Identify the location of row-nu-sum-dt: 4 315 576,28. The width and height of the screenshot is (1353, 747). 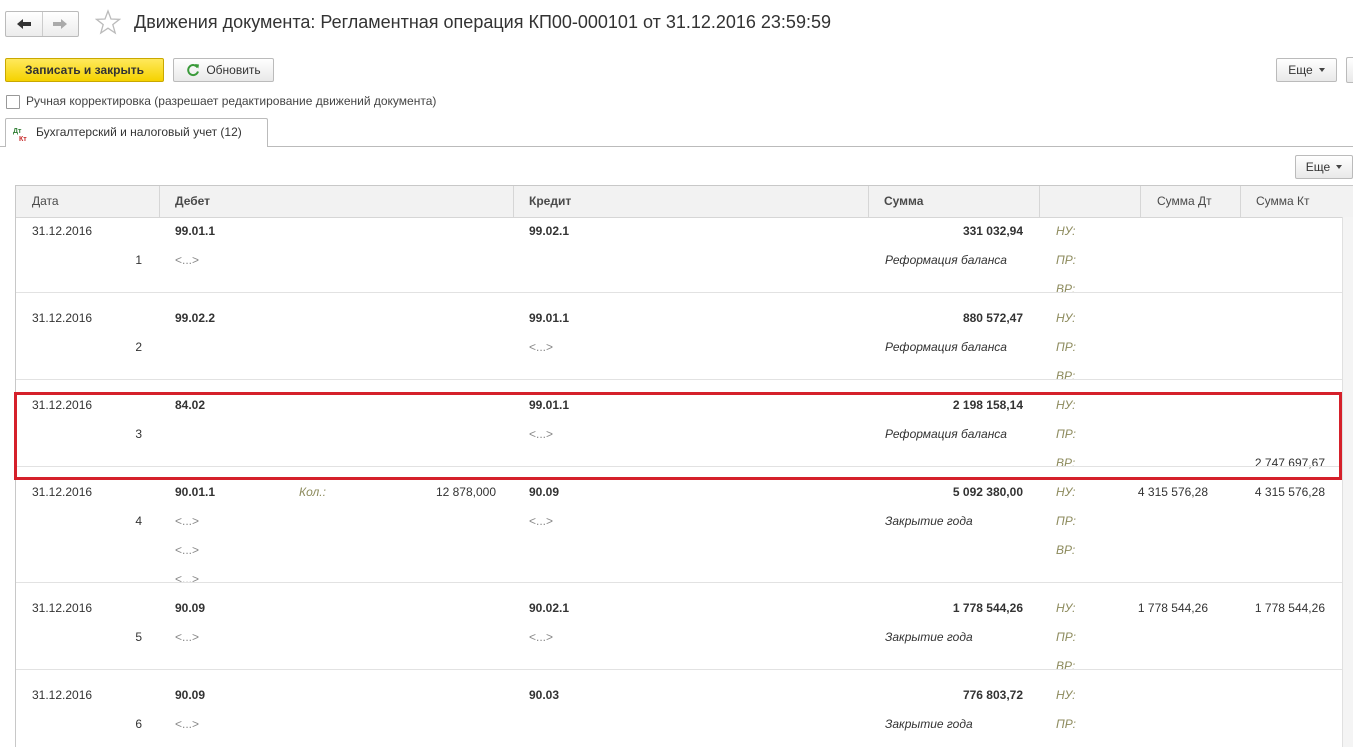
(1172, 492).